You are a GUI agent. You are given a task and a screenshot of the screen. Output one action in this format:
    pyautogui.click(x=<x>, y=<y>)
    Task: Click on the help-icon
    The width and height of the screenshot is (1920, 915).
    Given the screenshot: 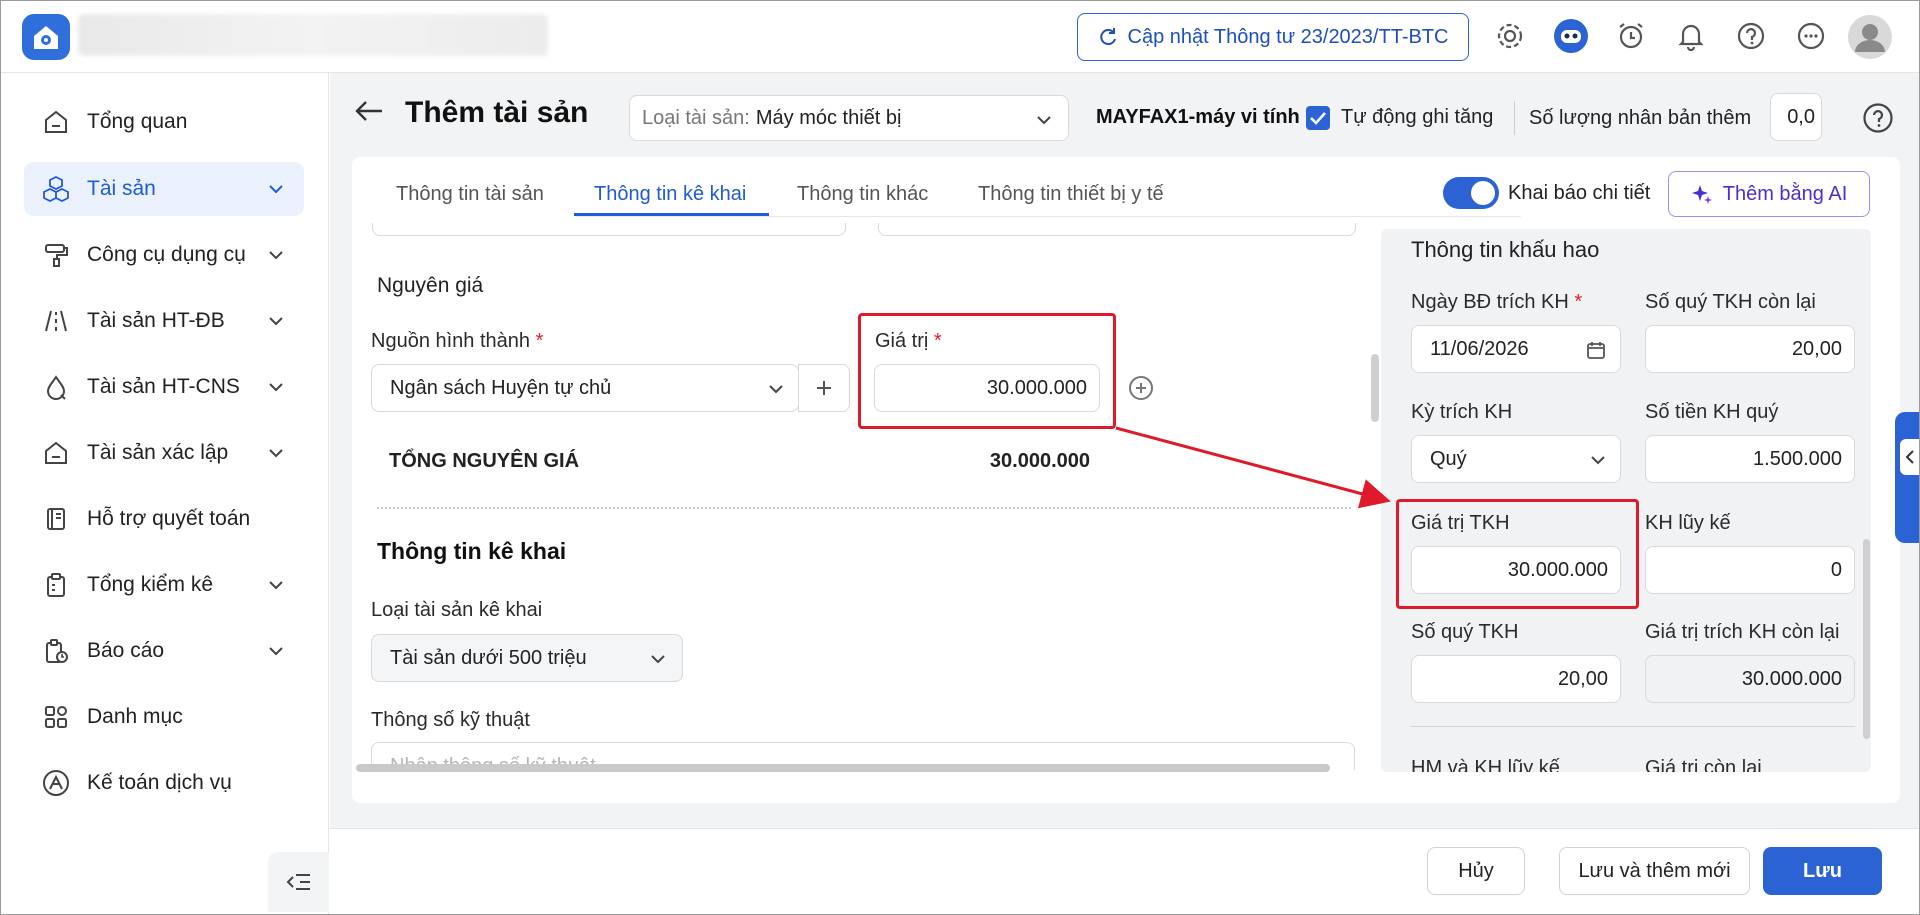 What is the action you would take?
    pyautogui.click(x=1751, y=36)
    